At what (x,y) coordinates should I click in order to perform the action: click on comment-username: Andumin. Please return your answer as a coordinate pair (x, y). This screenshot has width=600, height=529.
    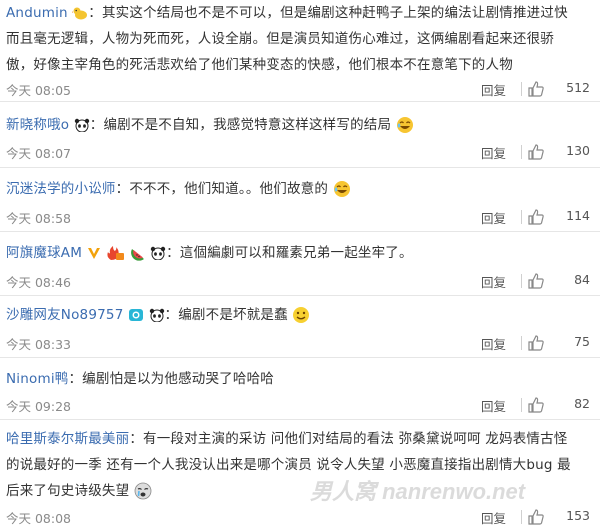
    Looking at the image, I should click on (37, 13).